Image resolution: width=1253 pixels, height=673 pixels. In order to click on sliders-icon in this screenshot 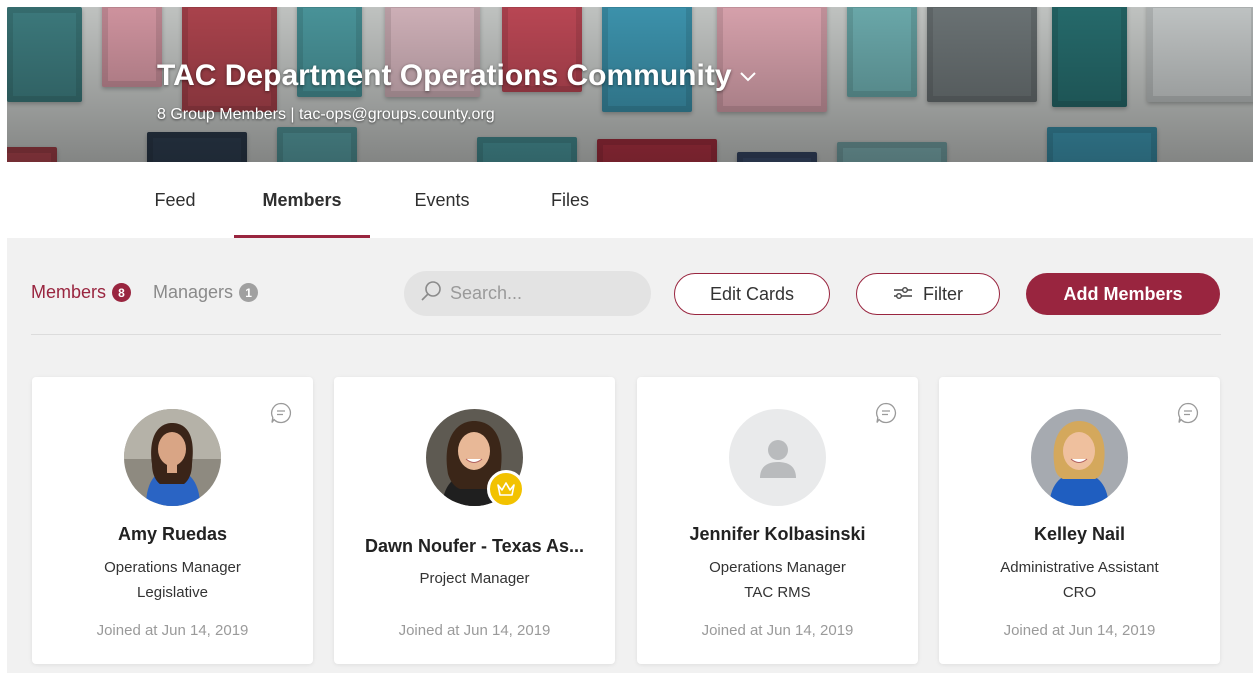, I will do `click(903, 294)`.